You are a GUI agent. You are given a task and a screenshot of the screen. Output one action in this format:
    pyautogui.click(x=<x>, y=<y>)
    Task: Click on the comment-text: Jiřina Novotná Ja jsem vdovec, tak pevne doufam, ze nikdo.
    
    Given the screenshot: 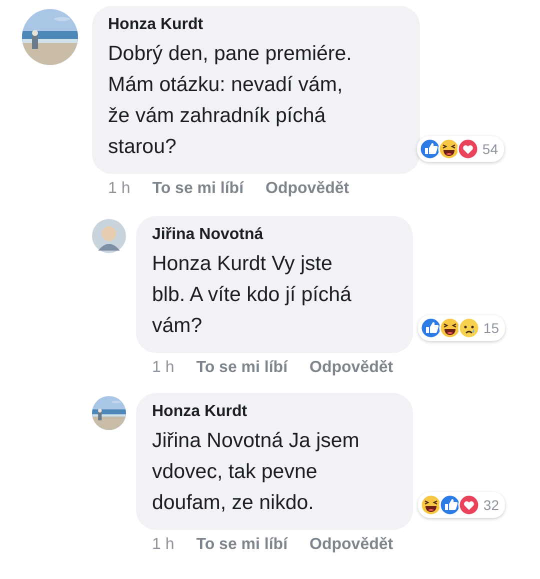 What is the action you would take?
    pyautogui.click(x=256, y=472)
    